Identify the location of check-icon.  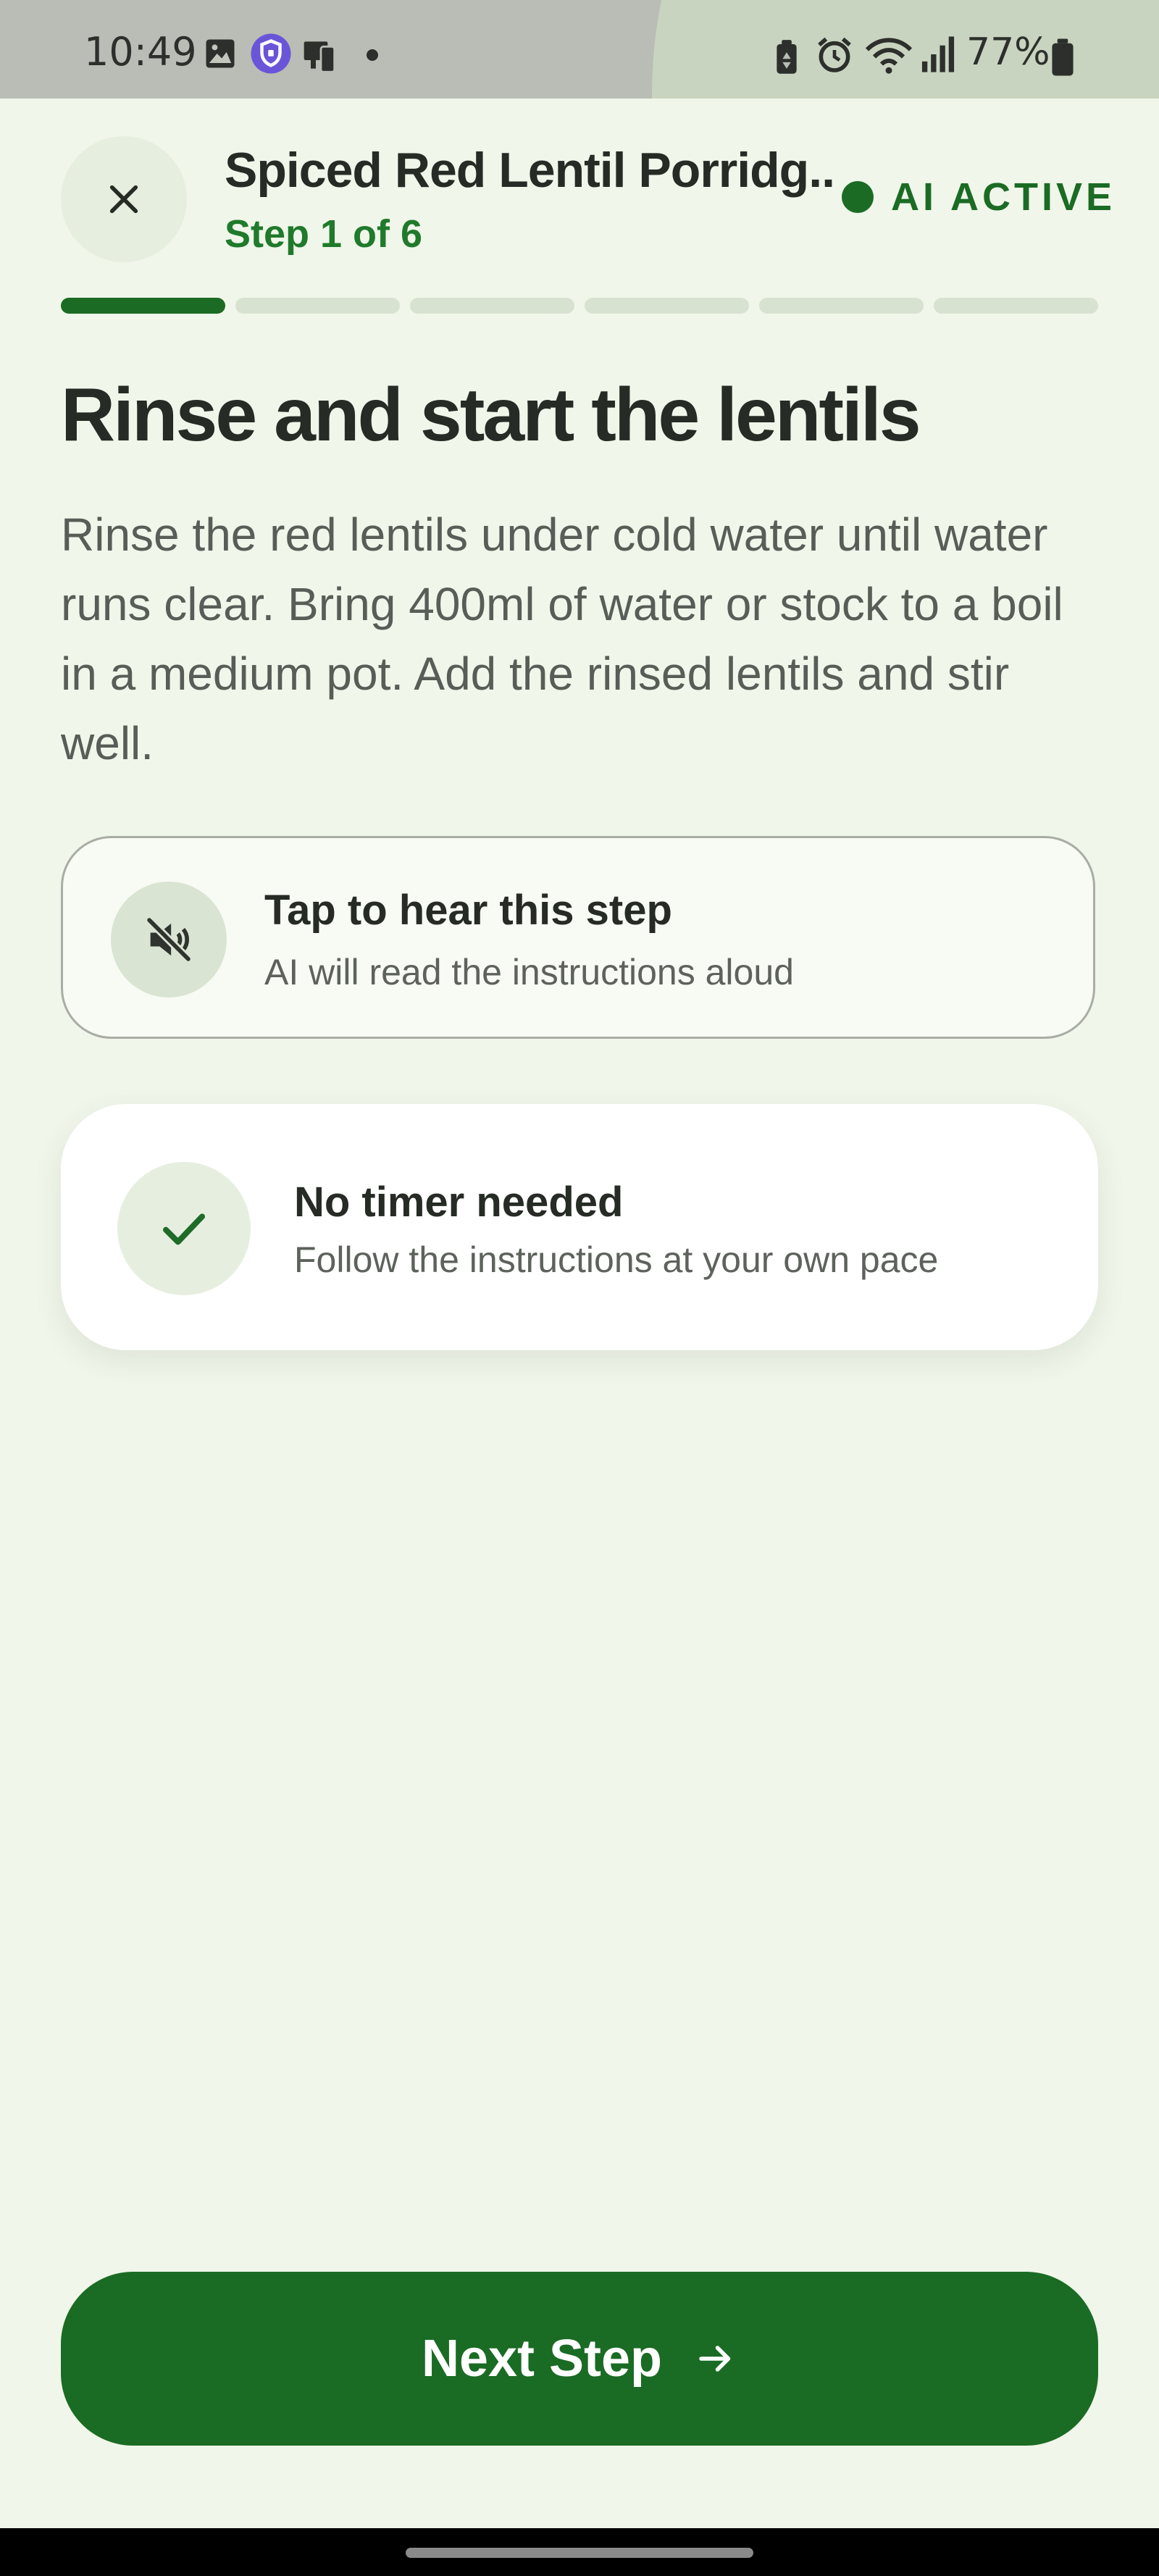
(184, 1229).